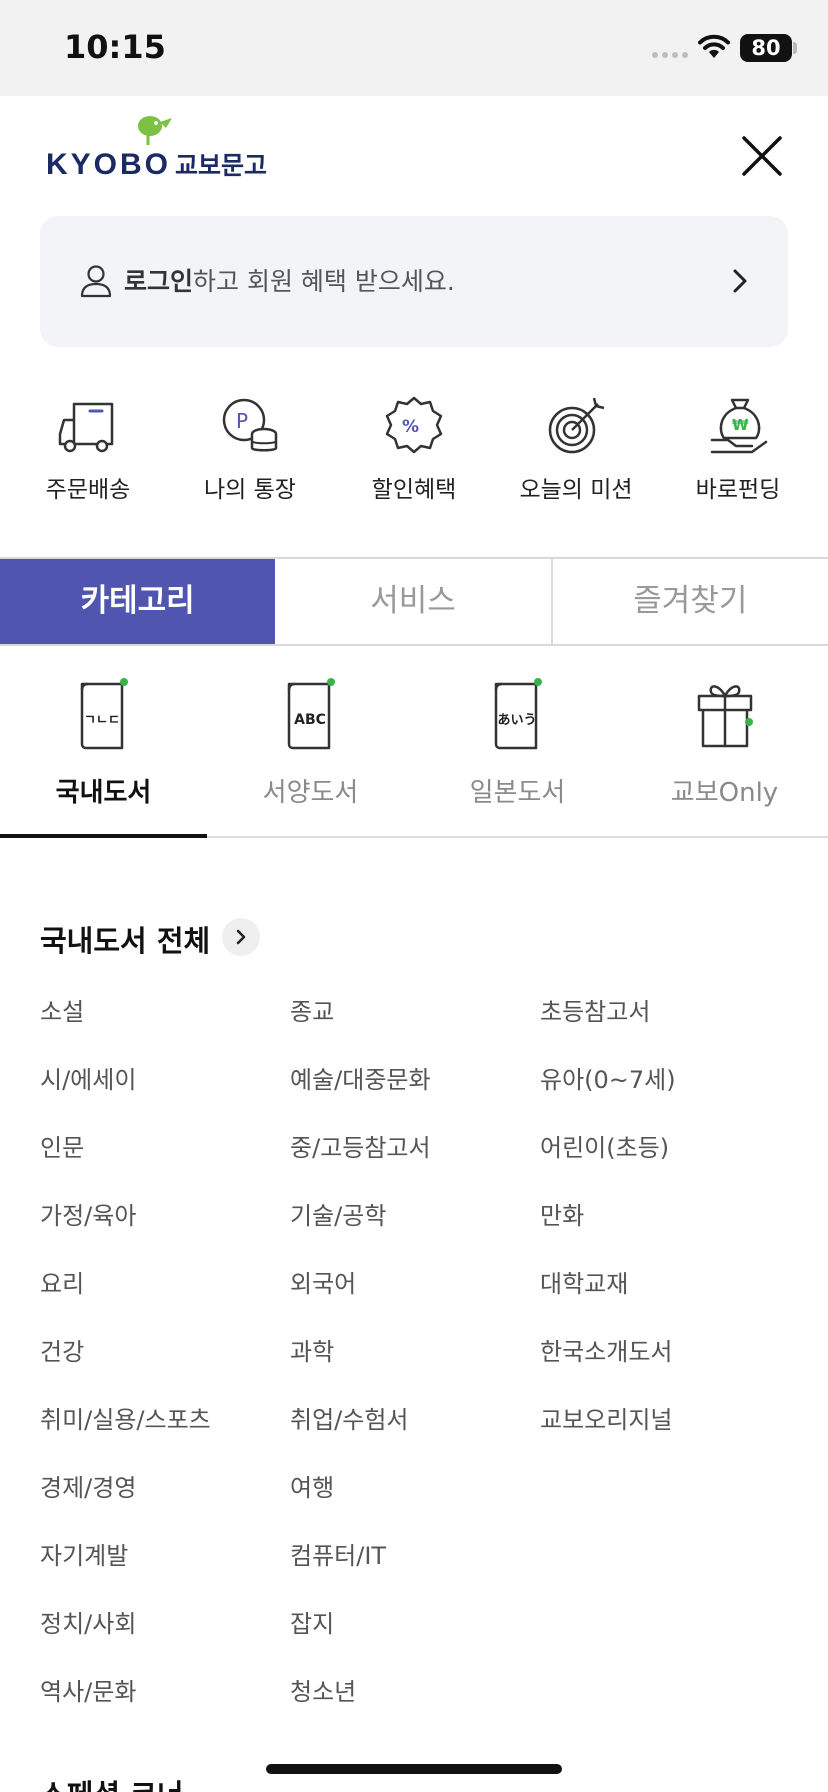 The width and height of the screenshot is (828, 1792). Describe the element at coordinates (670, 55) in the screenshot. I see `cellular-signal-icon` at that location.